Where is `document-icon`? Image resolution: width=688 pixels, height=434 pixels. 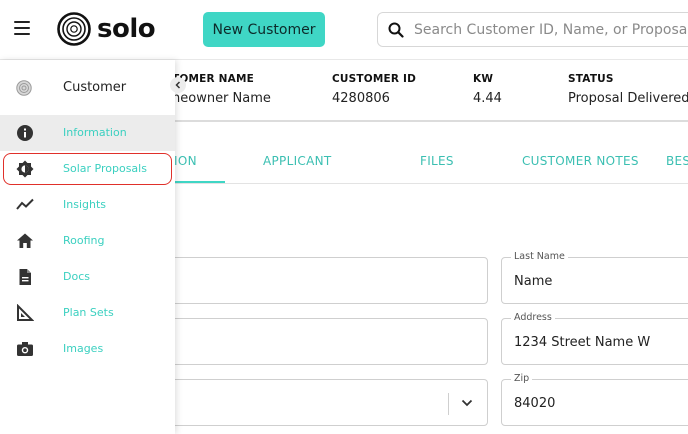
document-icon is located at coordinates (25, 277).